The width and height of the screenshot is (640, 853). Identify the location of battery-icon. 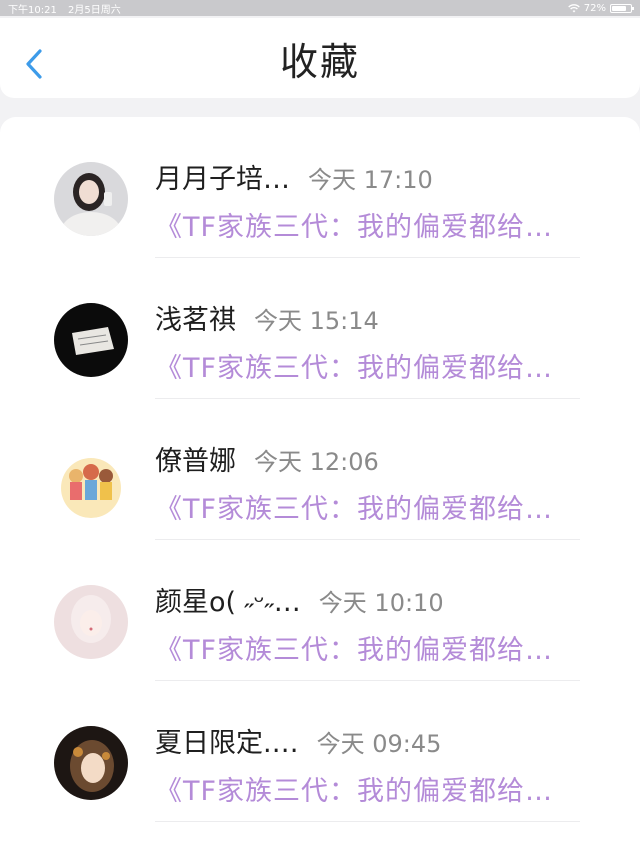
(622, 8).